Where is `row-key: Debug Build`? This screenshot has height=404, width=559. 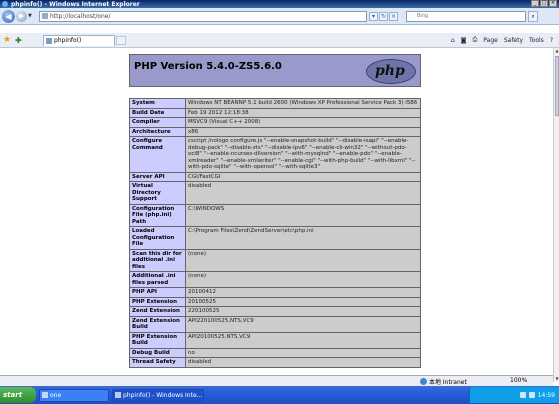
row-key: Debug Build is located at coordinates (157, 352).